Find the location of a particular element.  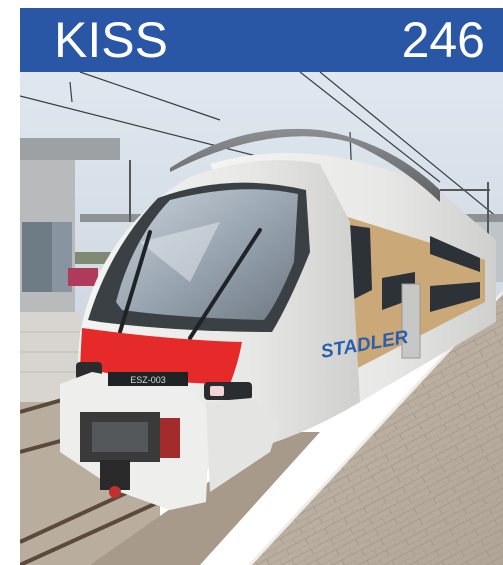

model-number: 246 is located at coordinates (443, 40).